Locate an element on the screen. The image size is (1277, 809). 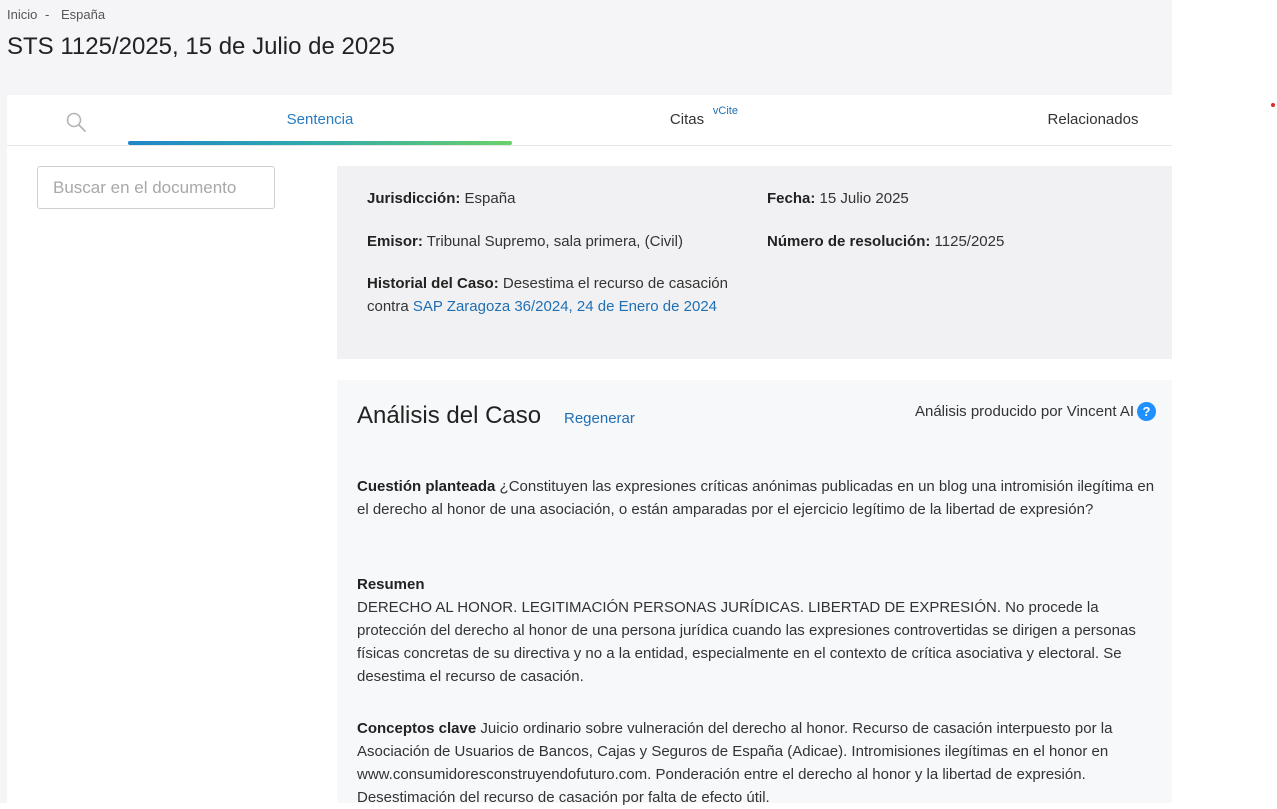
meta-fecha: Fecha: 15 Julio 2025 is located at coordinates (838, 198).